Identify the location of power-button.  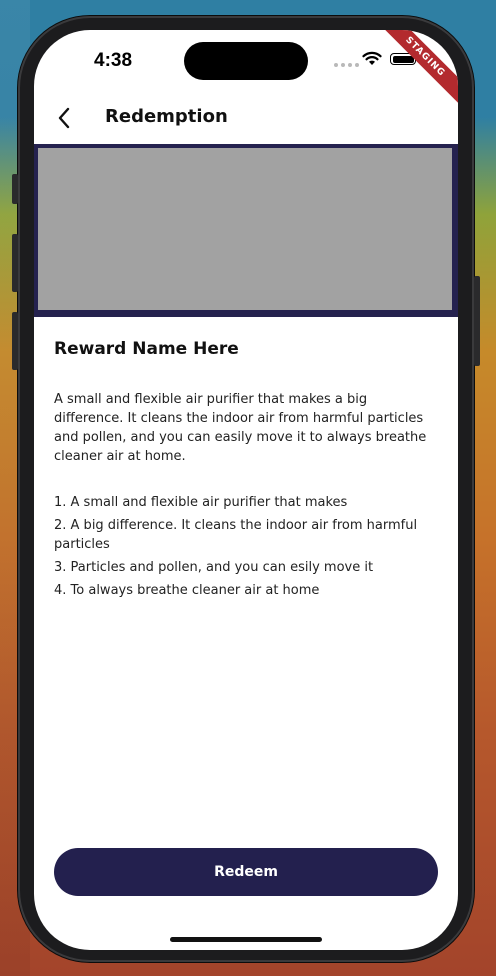
(477, 321).